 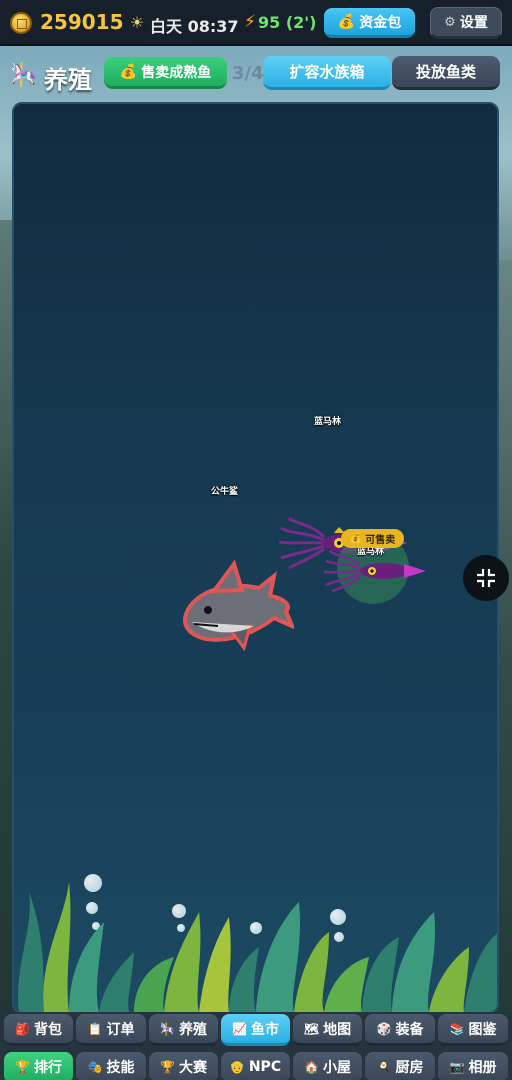 What do you see at coordinates (225, 492) in the screenshot?
I see `fish-name-label: 公牛鲨` at bounding box center [225, 492].